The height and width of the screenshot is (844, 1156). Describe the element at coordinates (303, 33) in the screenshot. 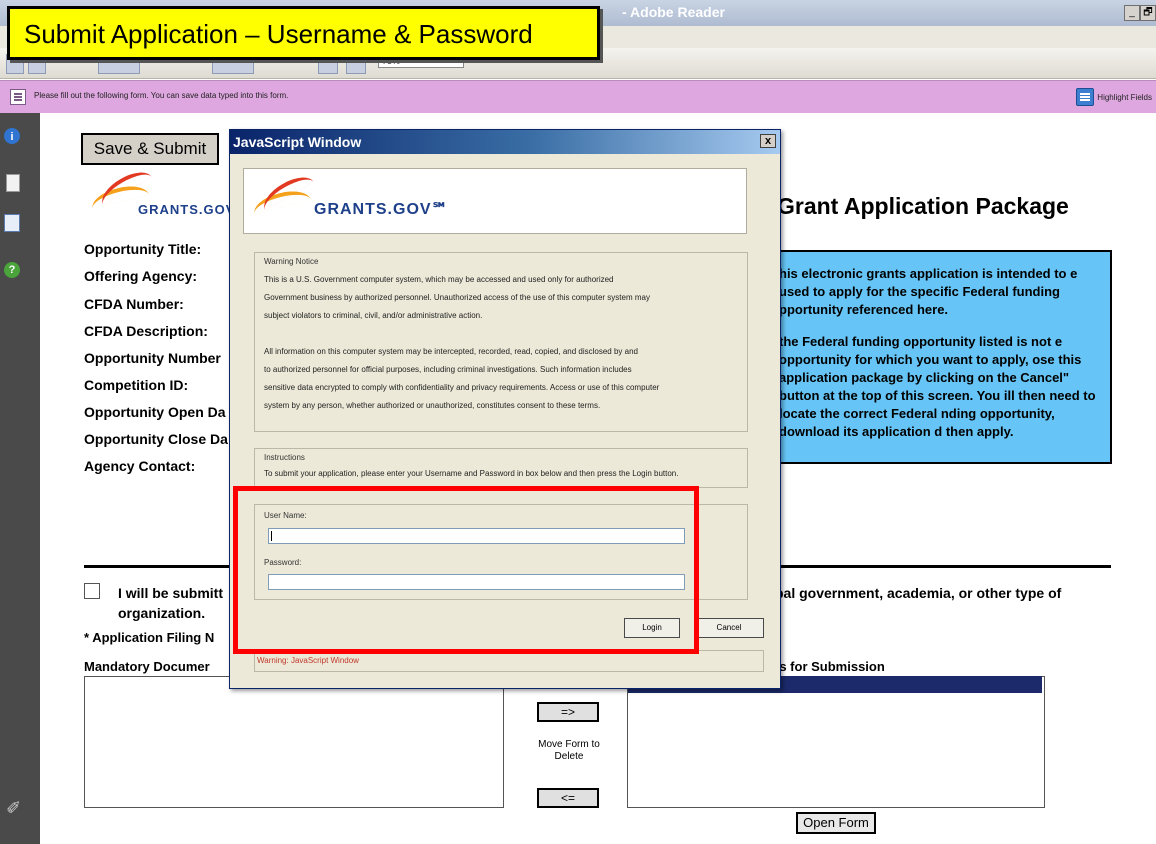

I see `slide-title-banner: Submit Application – Username & Password` at that location.